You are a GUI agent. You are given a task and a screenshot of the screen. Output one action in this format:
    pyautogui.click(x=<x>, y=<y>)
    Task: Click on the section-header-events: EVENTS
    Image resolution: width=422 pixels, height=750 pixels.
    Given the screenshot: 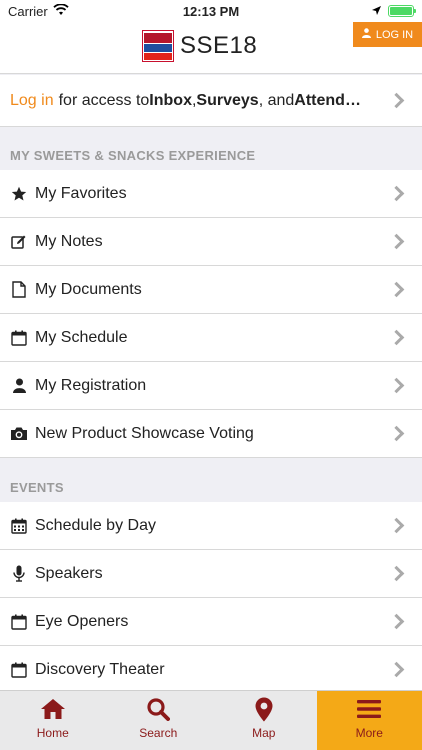 What is the action you would take?
    pyautogui.click(x=37, y=487)
    